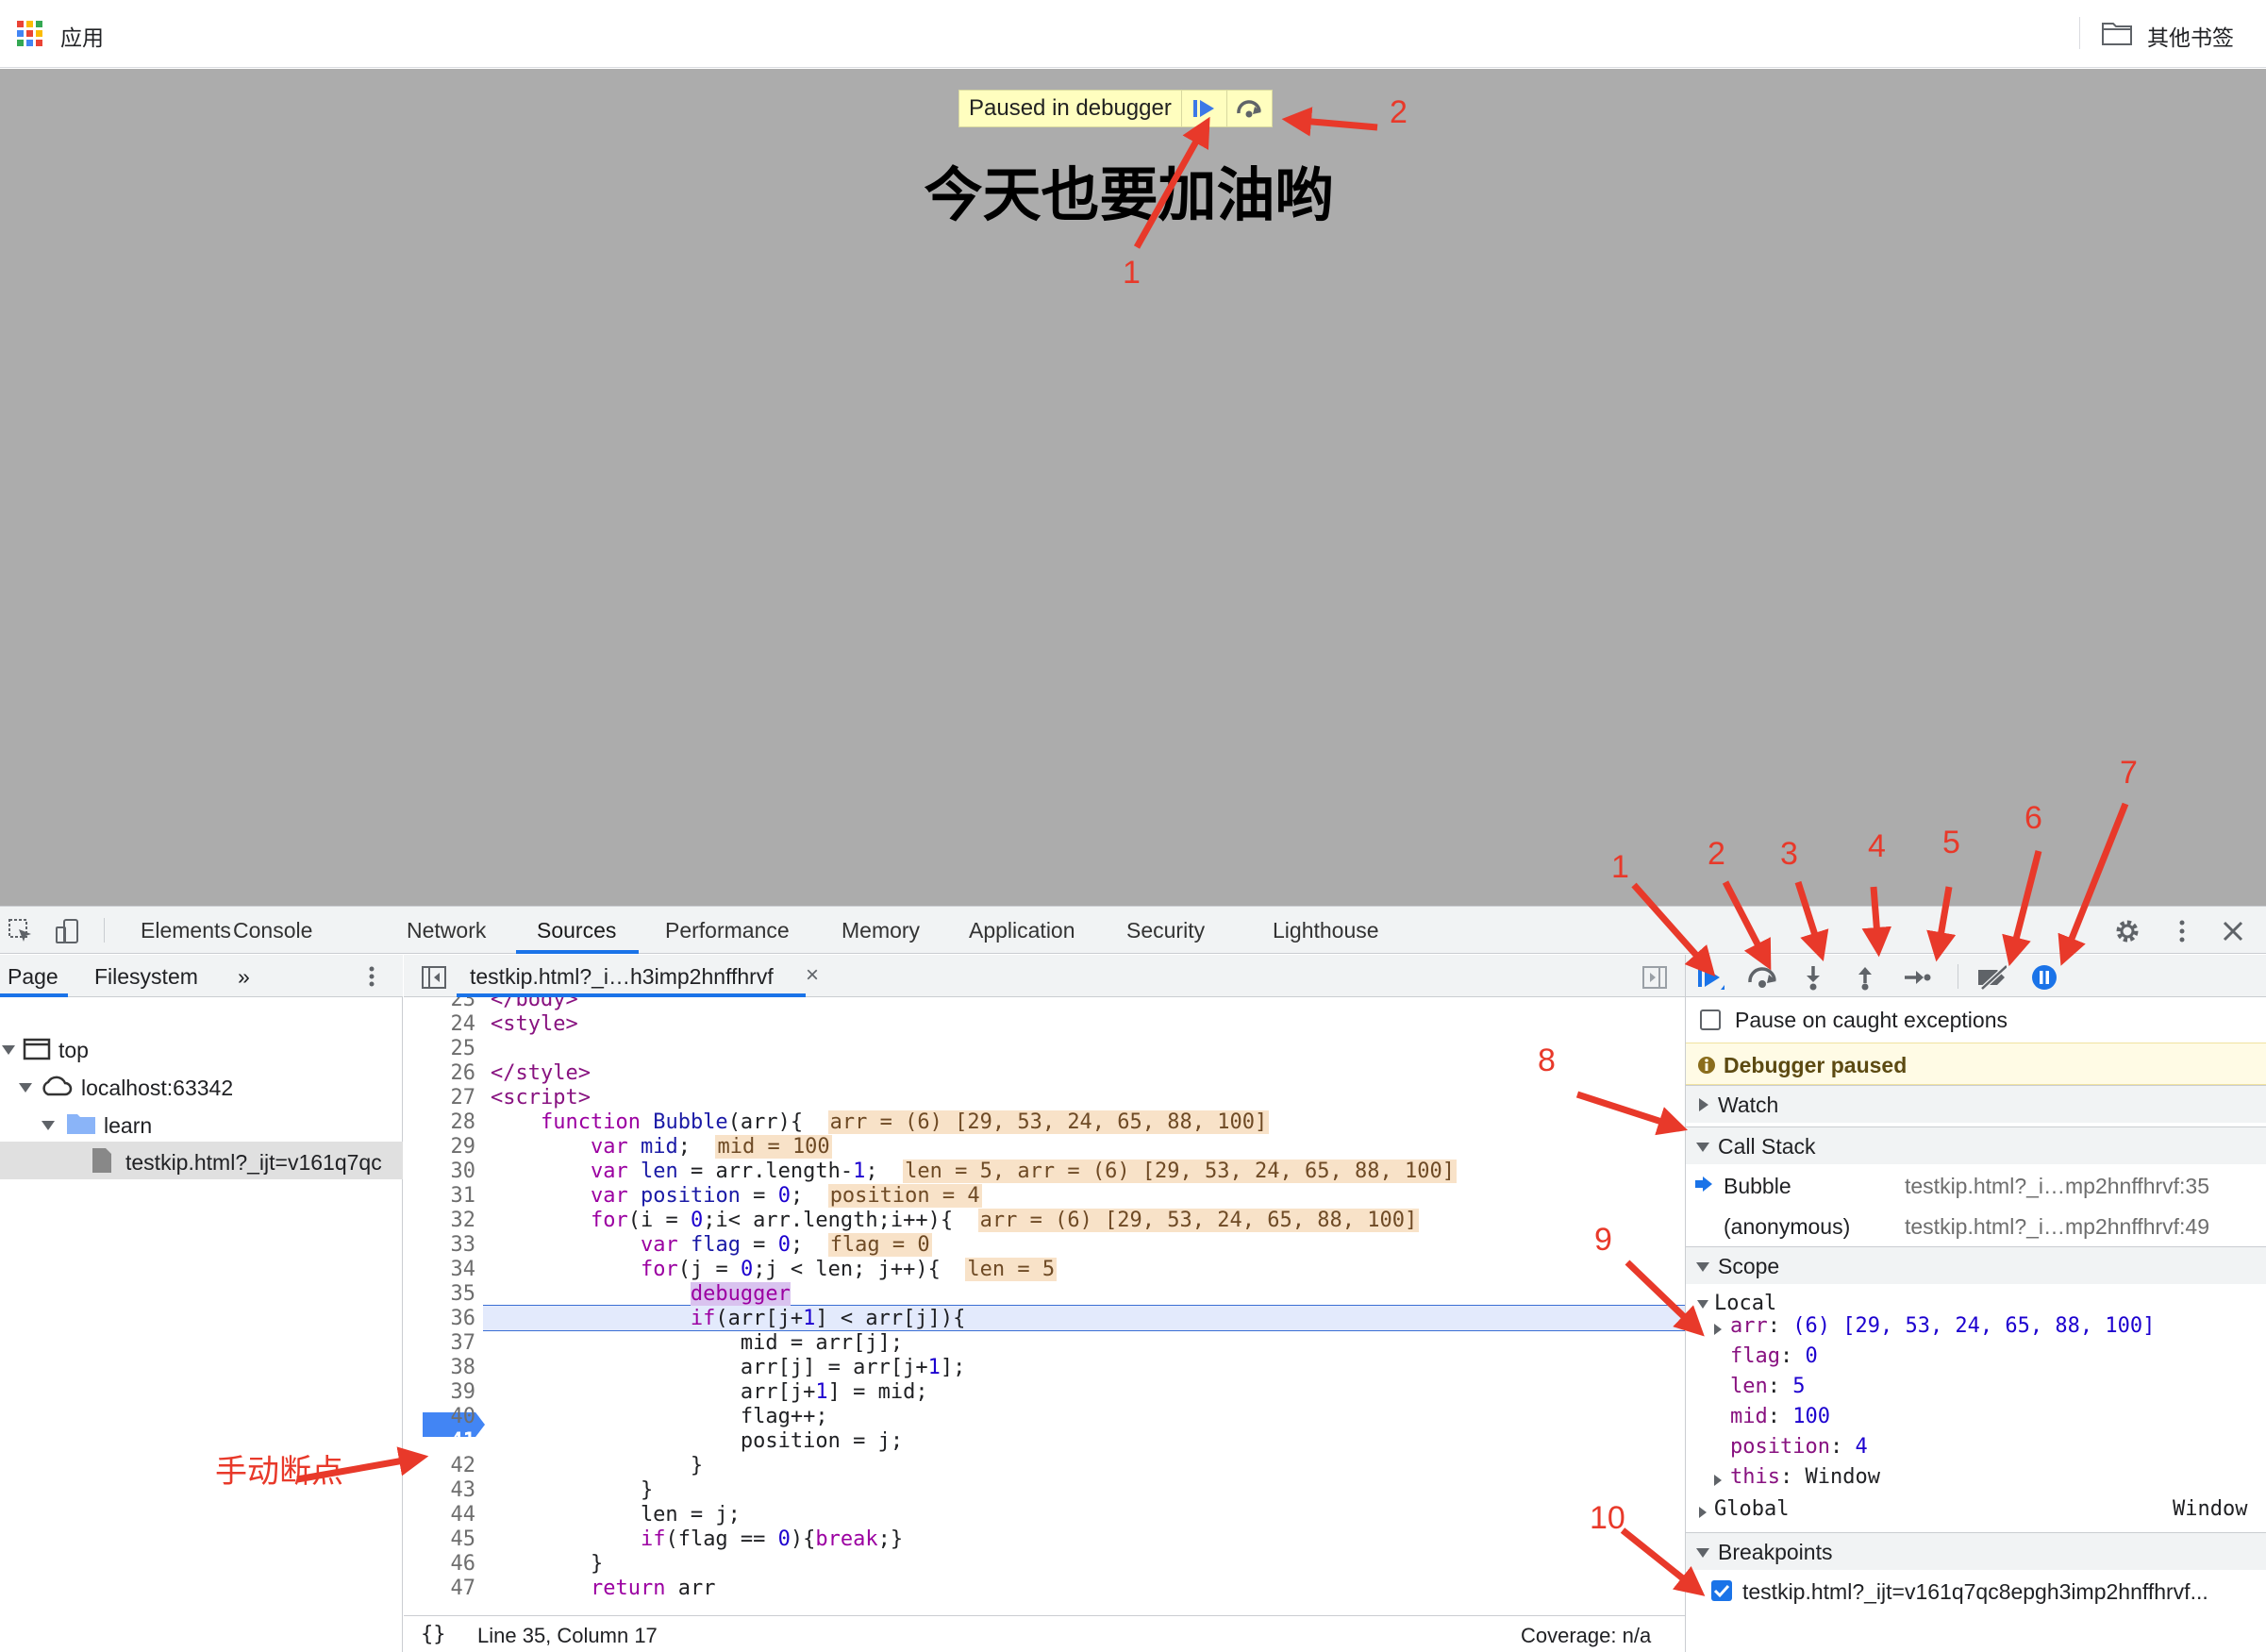 The height and width of the screenshot is (1652, 2266). Describe the element at coordinates (1133, 34) in the screenshot. I see `bookmarks-bar: 应用 其他书签` at that location.